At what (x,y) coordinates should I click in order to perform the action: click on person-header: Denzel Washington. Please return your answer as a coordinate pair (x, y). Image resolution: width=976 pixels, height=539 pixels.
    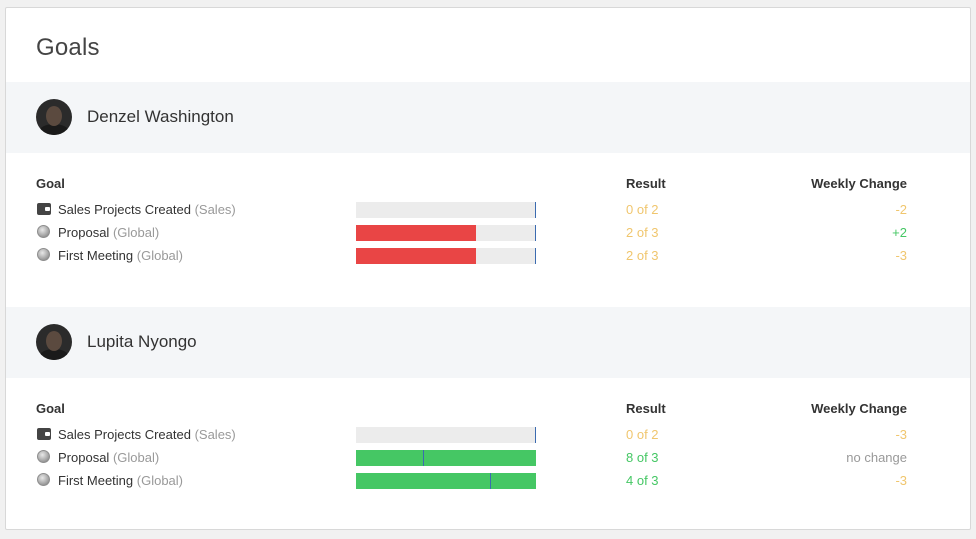
    Looking at the image, I should click on (488, 117).